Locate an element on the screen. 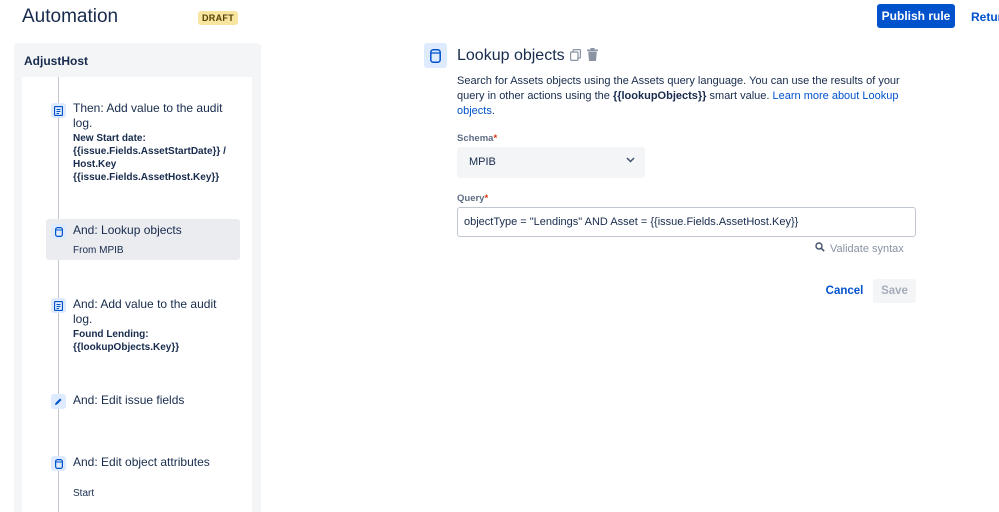  rule-step-edit-issue-fields: And: Edit issue fields is located at coordinates (143, 404).